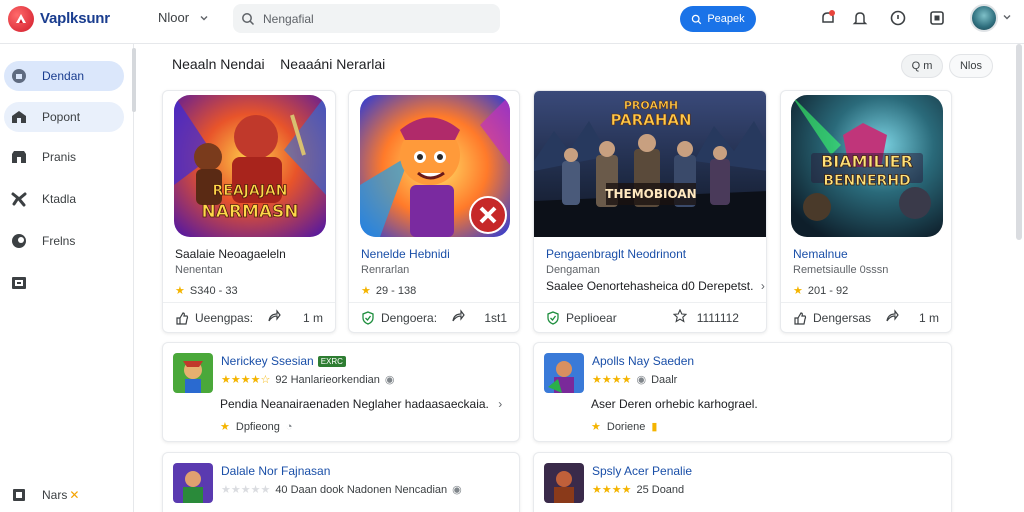 The width and height of the screenshot is (1024, 512). I want to click on more-button: Nlos, so click(971, 66).